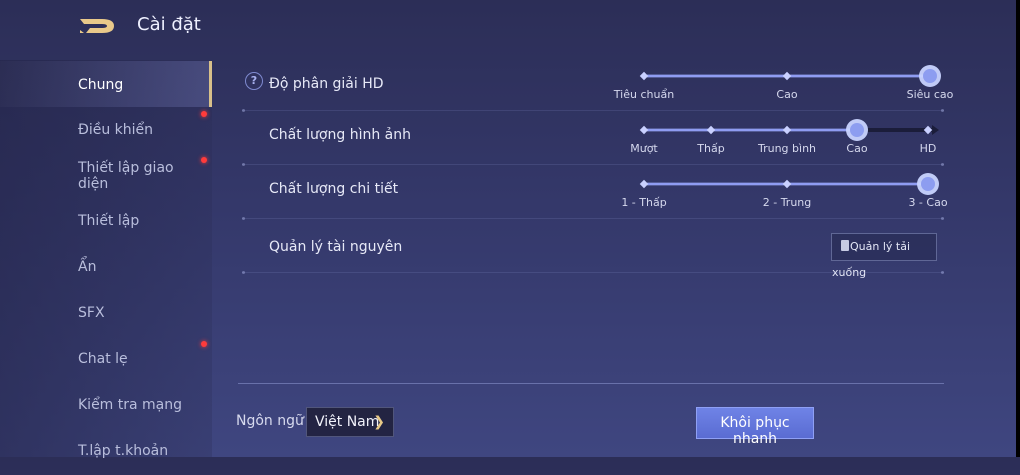  I want to click on track-end-arrow-icon, so click(935, 130).